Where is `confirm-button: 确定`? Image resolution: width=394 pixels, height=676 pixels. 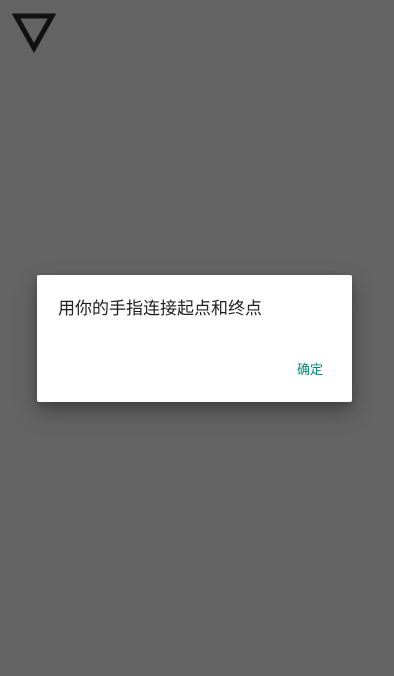
confirm-button: 确定 is located at coordinates (310, 370).